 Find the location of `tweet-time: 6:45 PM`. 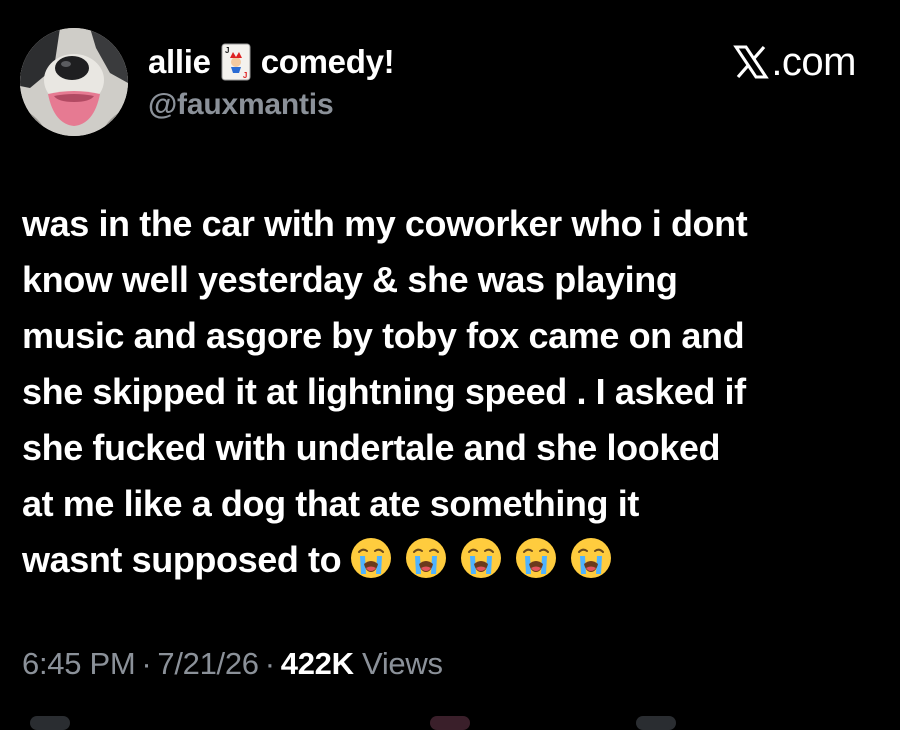

tweet-time: 6:45 PM is located at coordinates (79, 663).